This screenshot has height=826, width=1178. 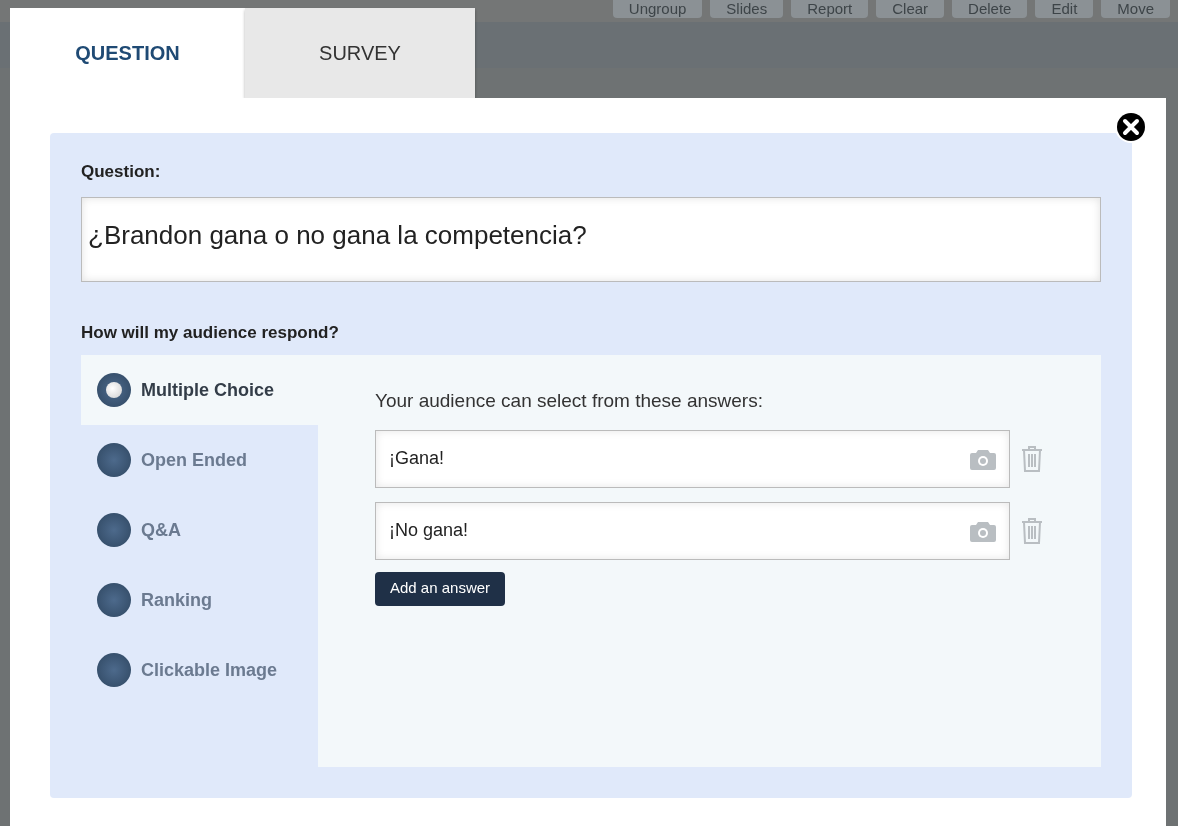 I want to click on toolbar-button: Edit, so click(x=1064, y=9).